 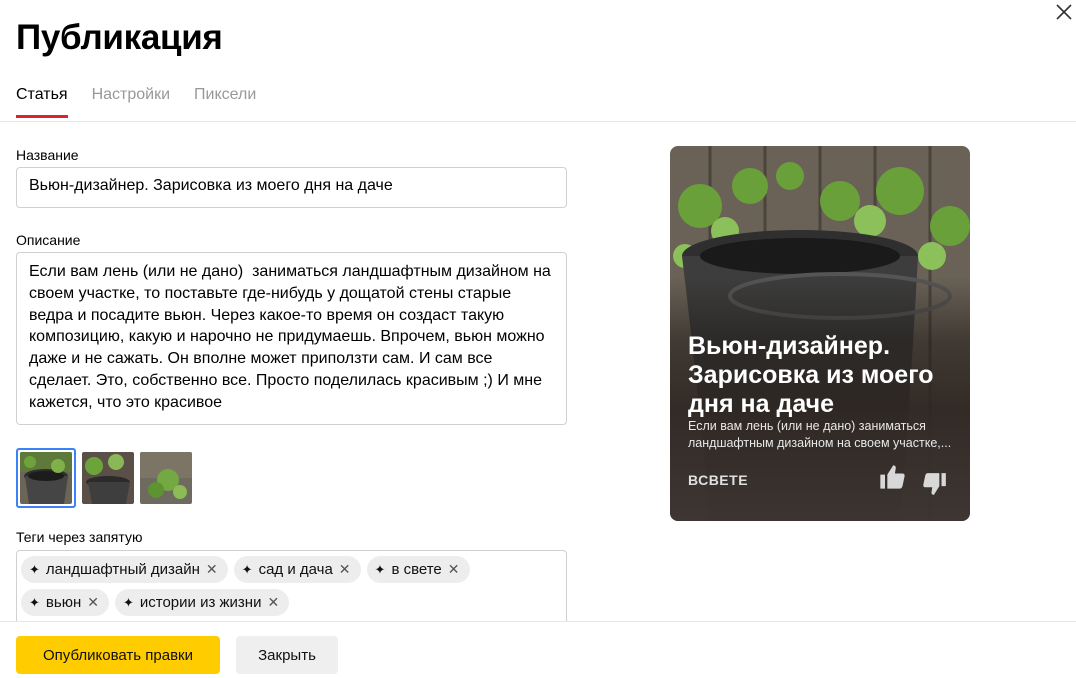 What do you see at coordinates (42, 102) in the screenshot?
I see `tab-article: Статья` at bounding box center [42, 102].